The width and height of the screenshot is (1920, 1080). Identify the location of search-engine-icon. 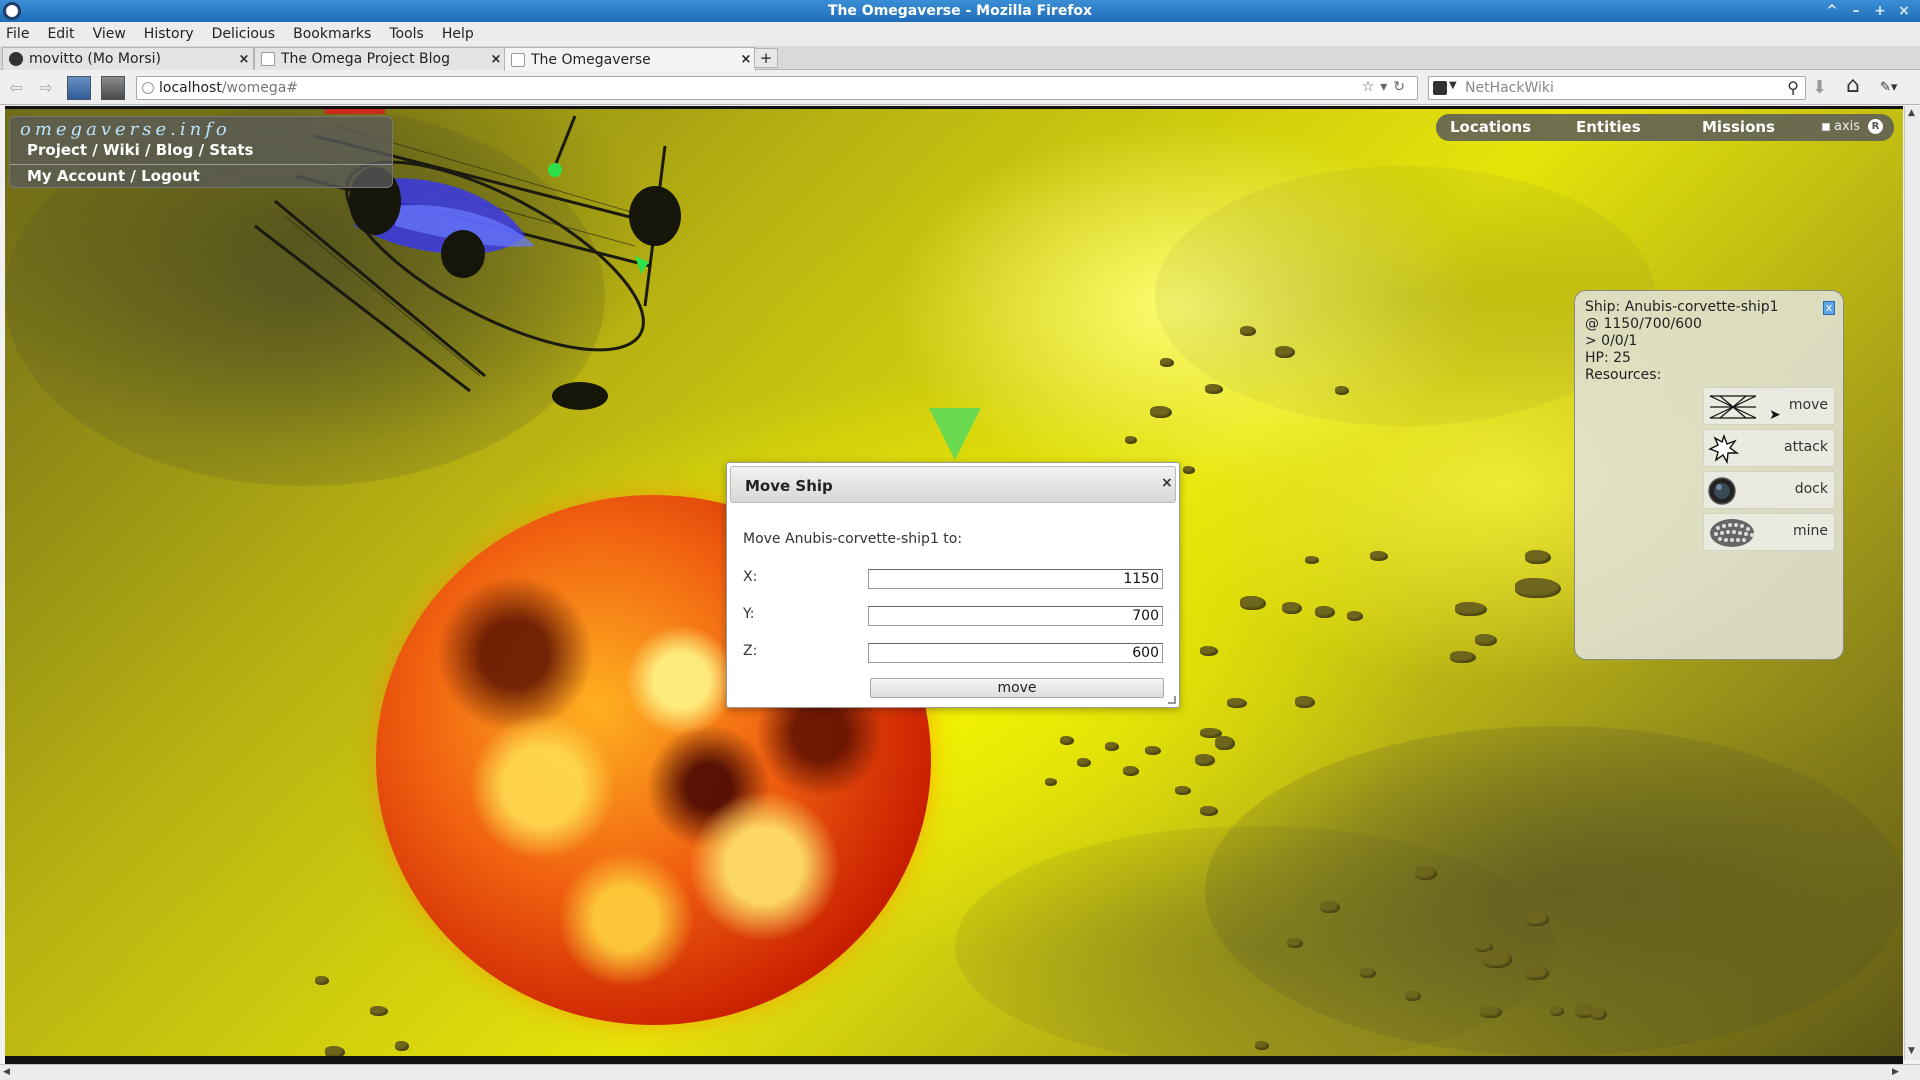
(1440, 88).